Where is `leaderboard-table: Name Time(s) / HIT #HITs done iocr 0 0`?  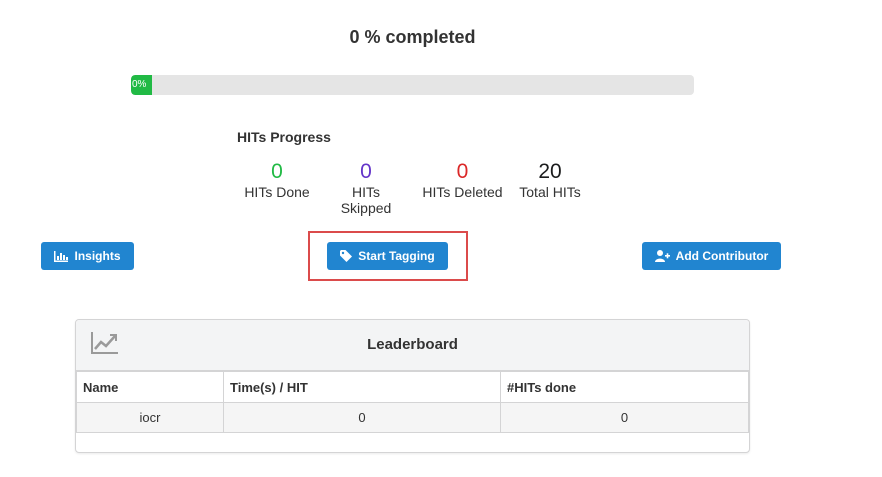 leaderboard-table: Name Time(s) / HIT #HITs done iocr 0 0 is located at coordinates (412, 402).